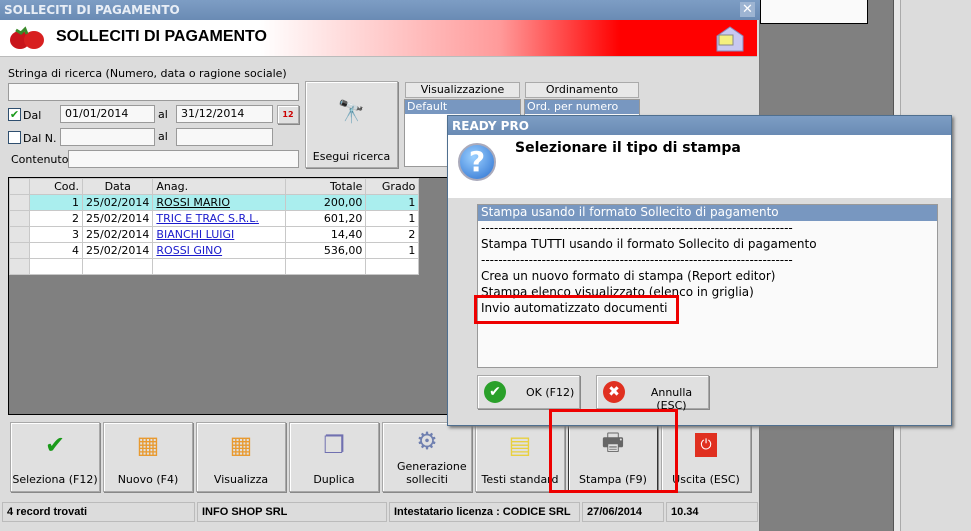 Image resolution: width=971 pixels, height=531 pixels. Describe the element at coordinates (40, 138) in the screenshot. I see `daln-label: Dal N.` at that location.